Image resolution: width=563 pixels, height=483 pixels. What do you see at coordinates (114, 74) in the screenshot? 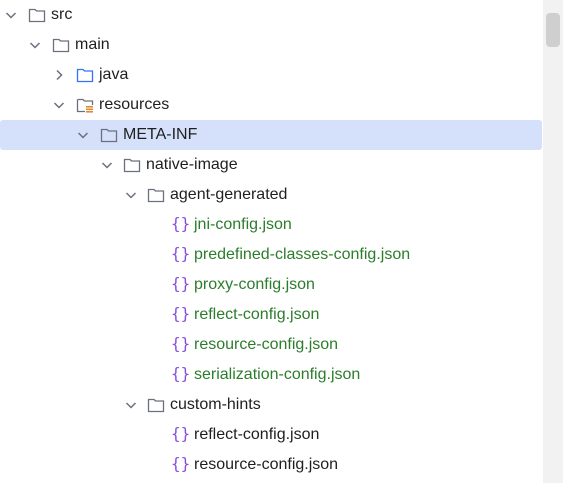
I see `tree-label: java` at bounding box center [114, 74].